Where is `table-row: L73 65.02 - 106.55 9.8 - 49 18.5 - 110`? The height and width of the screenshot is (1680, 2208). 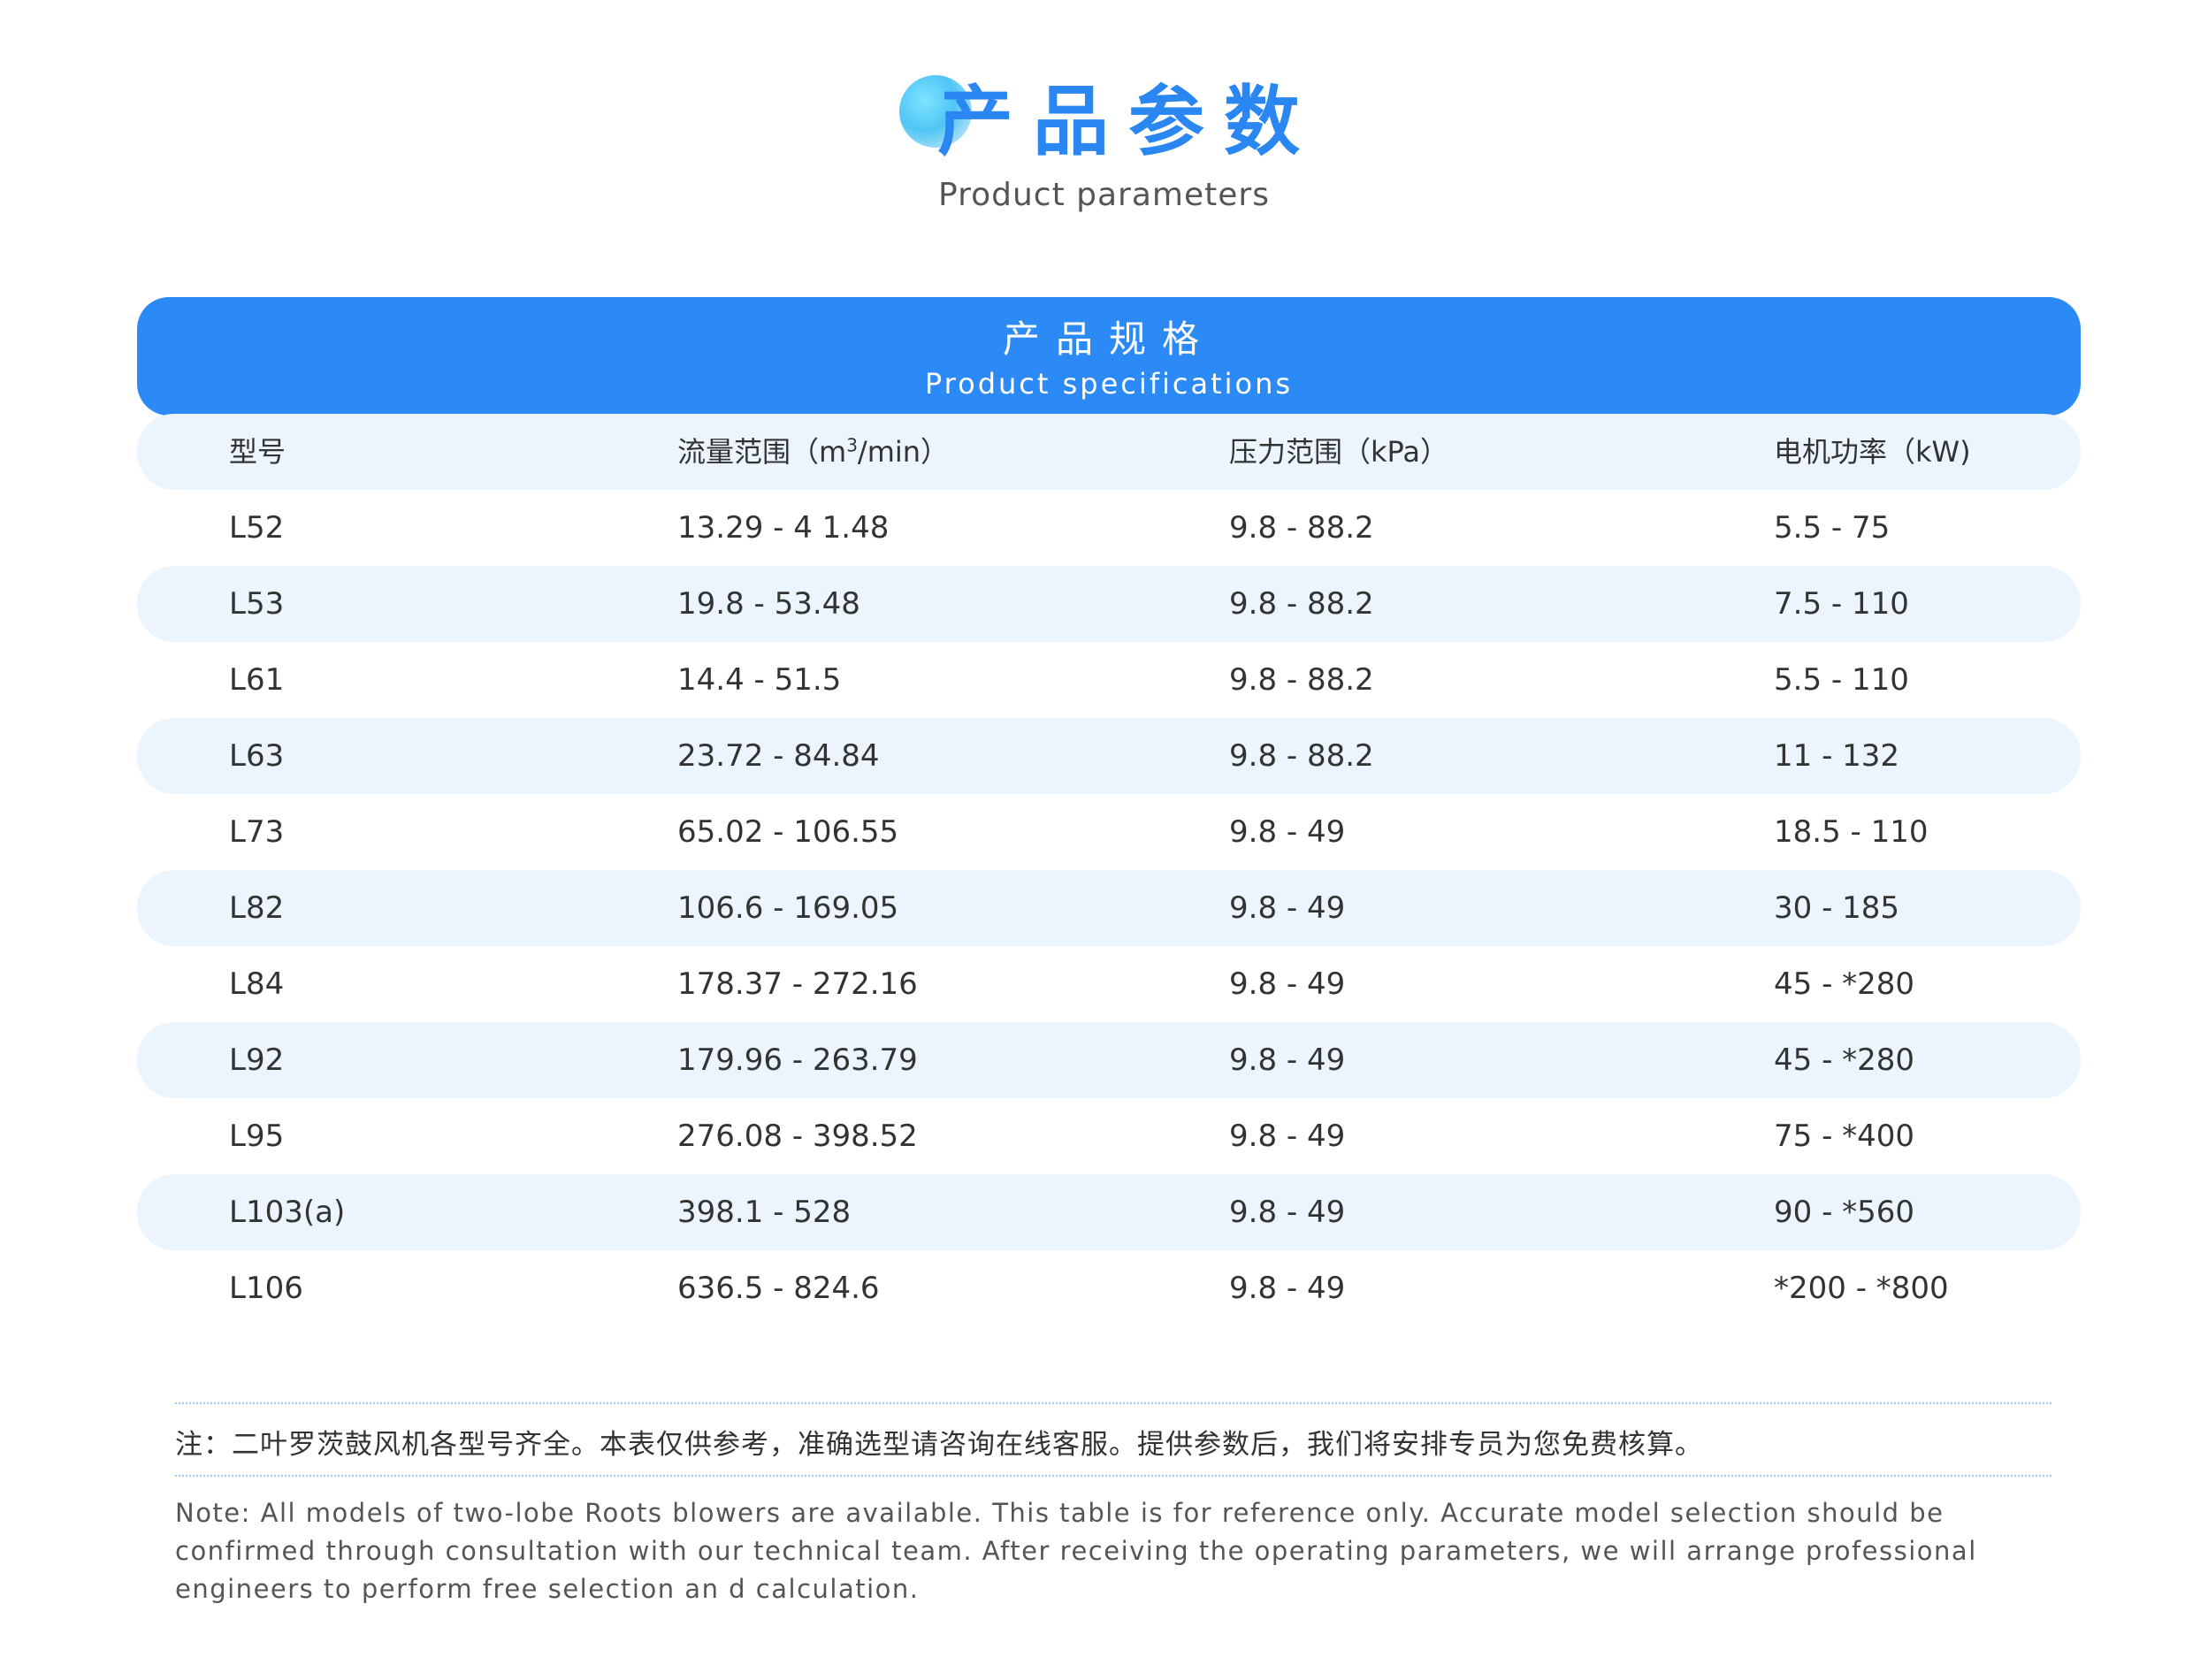 table-row: L73 65.02 - 106.55 9.8 - 49 18.5 - 110 is located at coordinates (1109, 832).